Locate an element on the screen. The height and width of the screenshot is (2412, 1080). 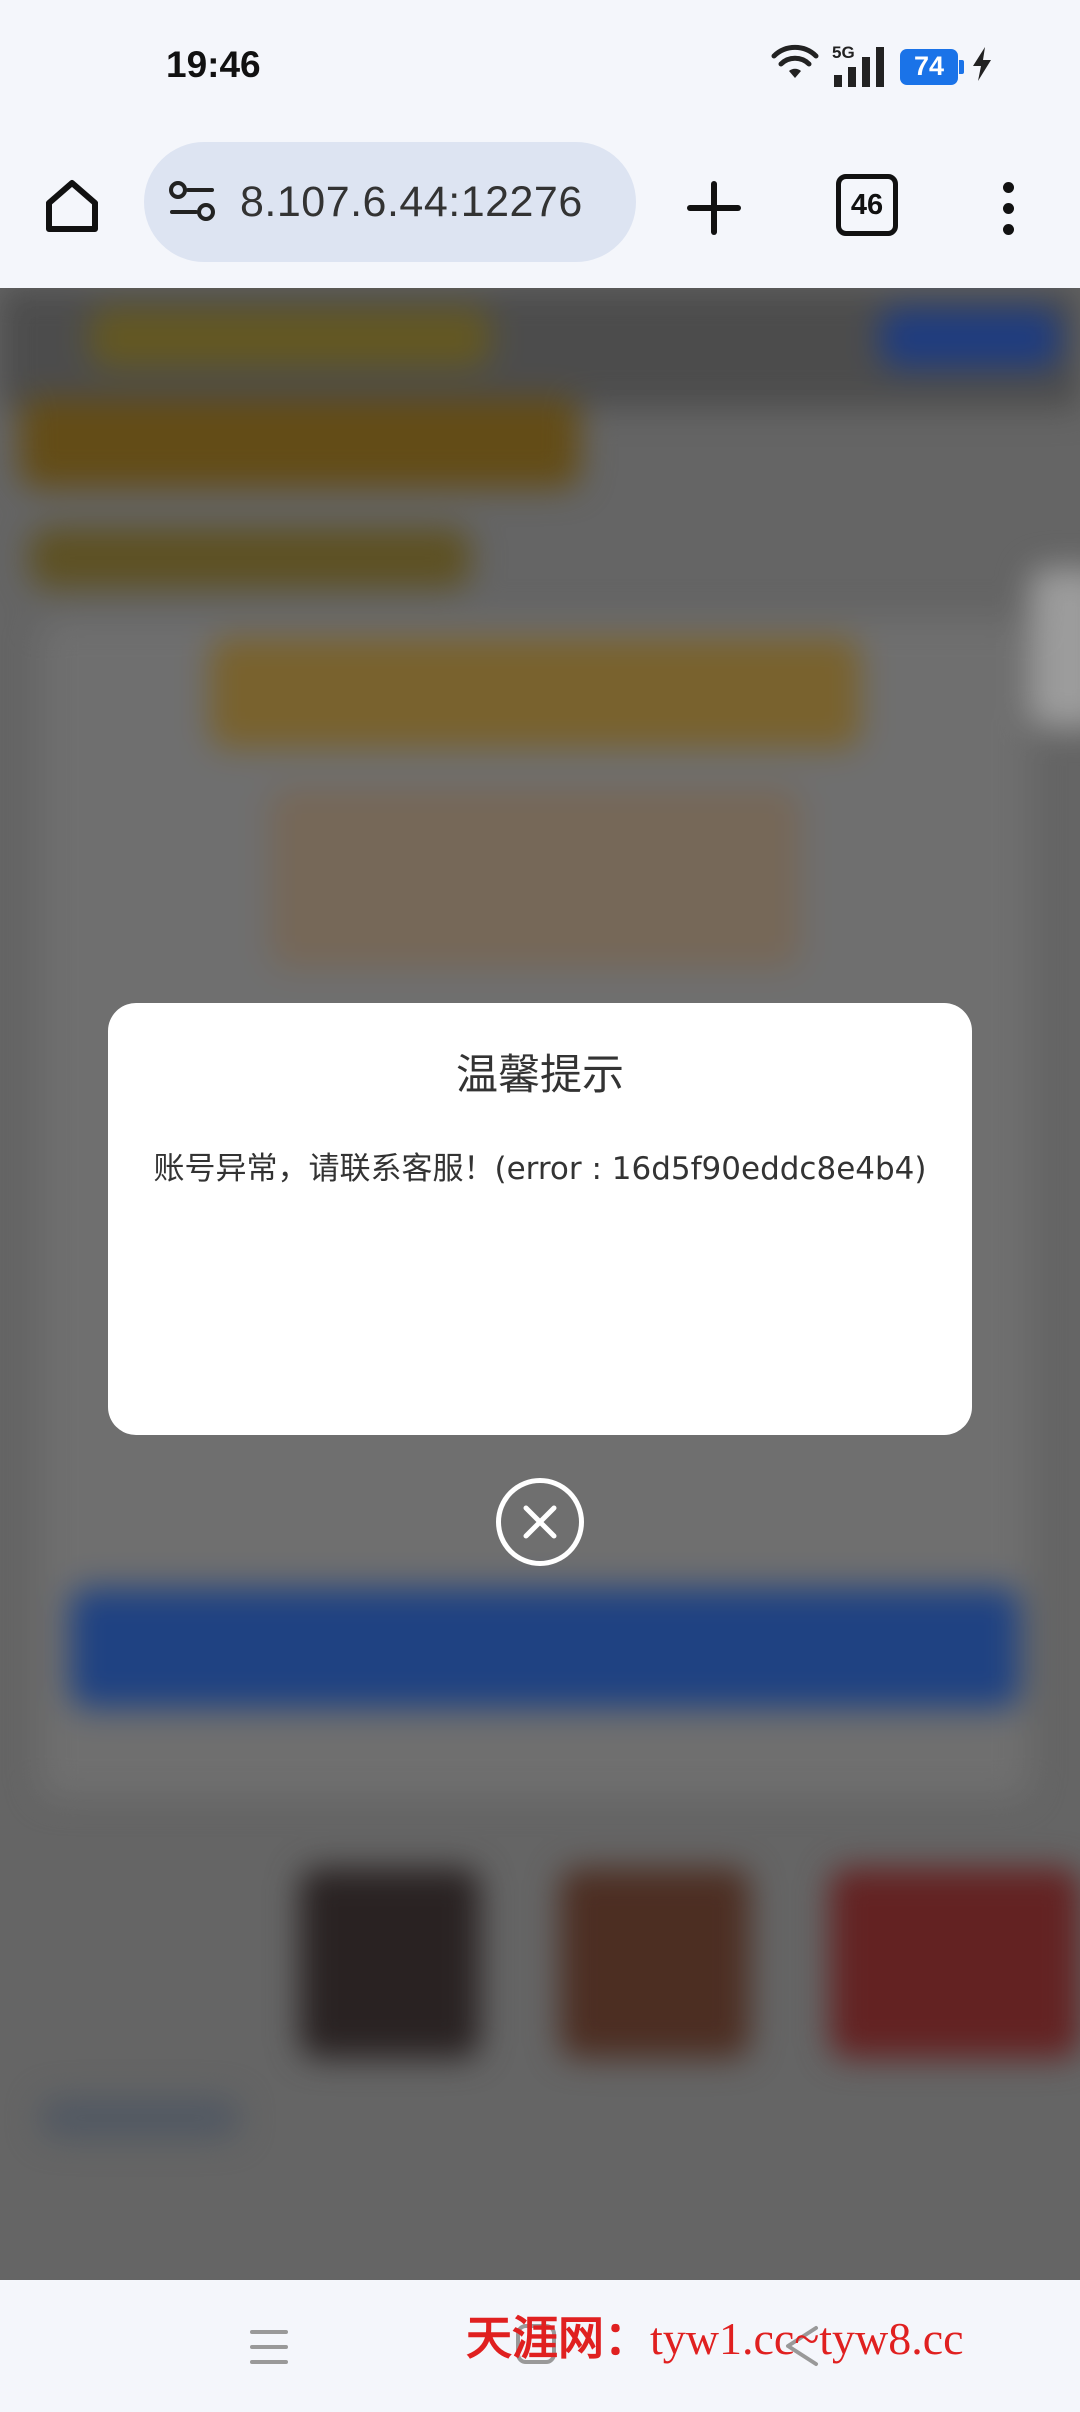
dialog-title: 温馨提示 is located at coordinates (539, 1074).